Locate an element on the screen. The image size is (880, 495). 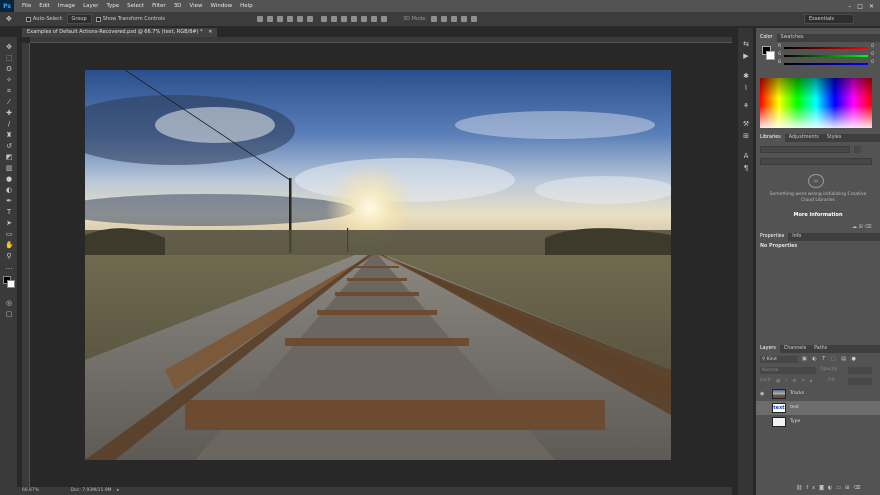
brush-tool-icon: ∕ is located at coordinates (9, 124).